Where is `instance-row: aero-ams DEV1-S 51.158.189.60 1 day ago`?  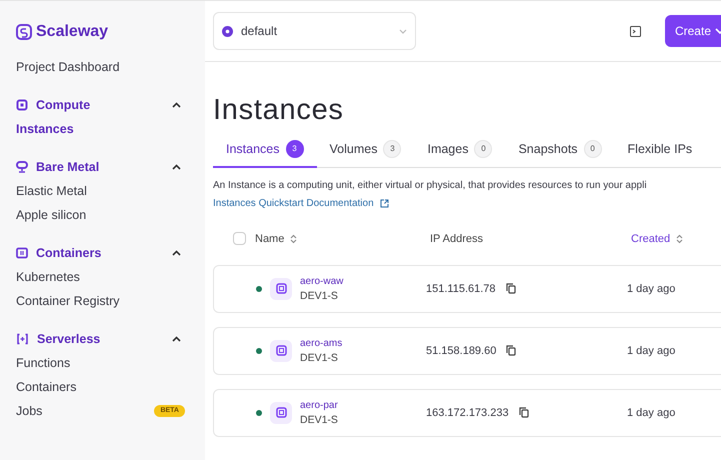
instance-row: aero-ams DEV1-S 51.158.189.60 1 day ago is located at coordinates (467, 350).